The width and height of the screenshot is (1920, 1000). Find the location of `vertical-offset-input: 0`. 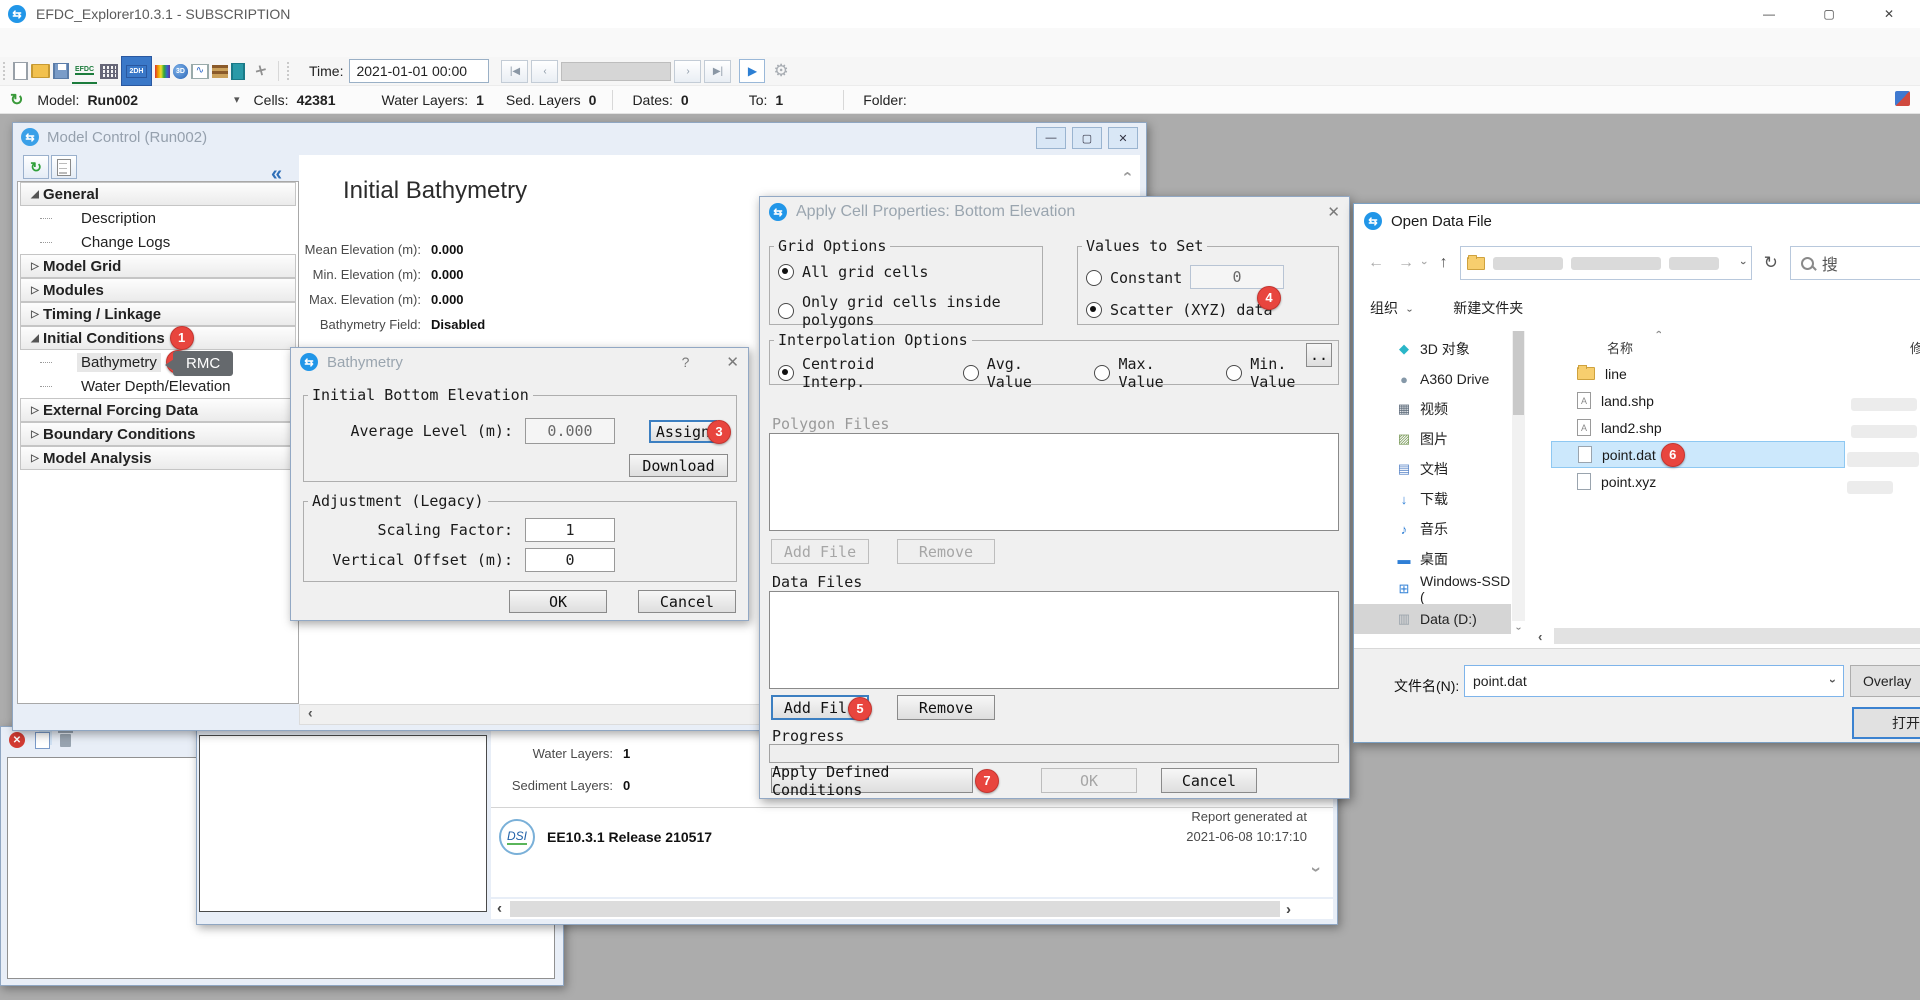

vertical-offset-input: 0 is located at coordinates (570, 560).